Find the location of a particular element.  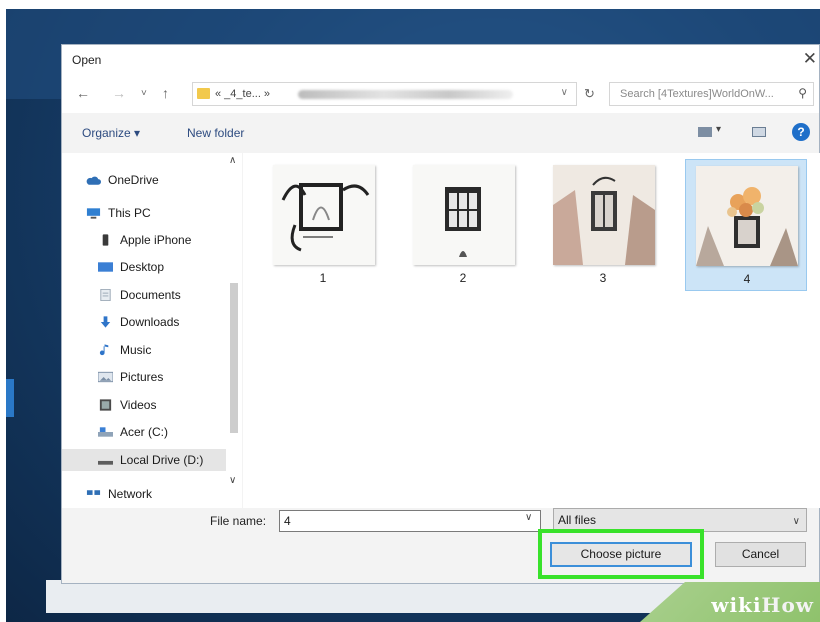

file-name-label: 3 is located at coordinates (603, 278).